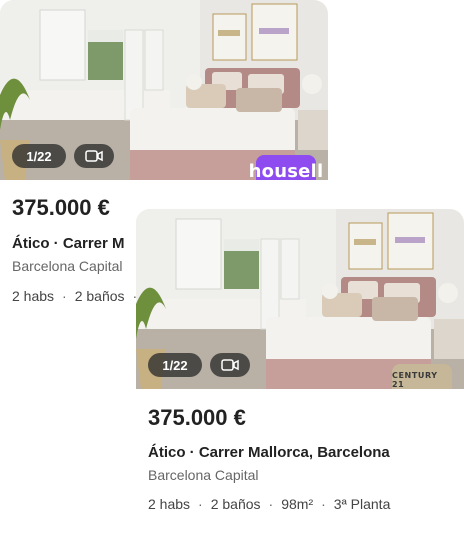 This screenshot has height=543, width=464. I want to click on spec-area: 98m², so click(297, 504).